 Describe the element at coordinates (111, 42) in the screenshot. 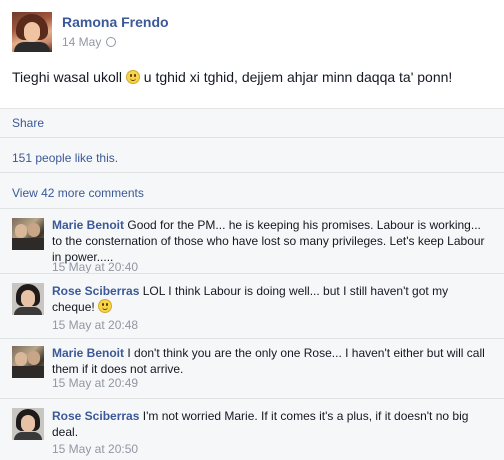

I see `globe-icon` at that location.